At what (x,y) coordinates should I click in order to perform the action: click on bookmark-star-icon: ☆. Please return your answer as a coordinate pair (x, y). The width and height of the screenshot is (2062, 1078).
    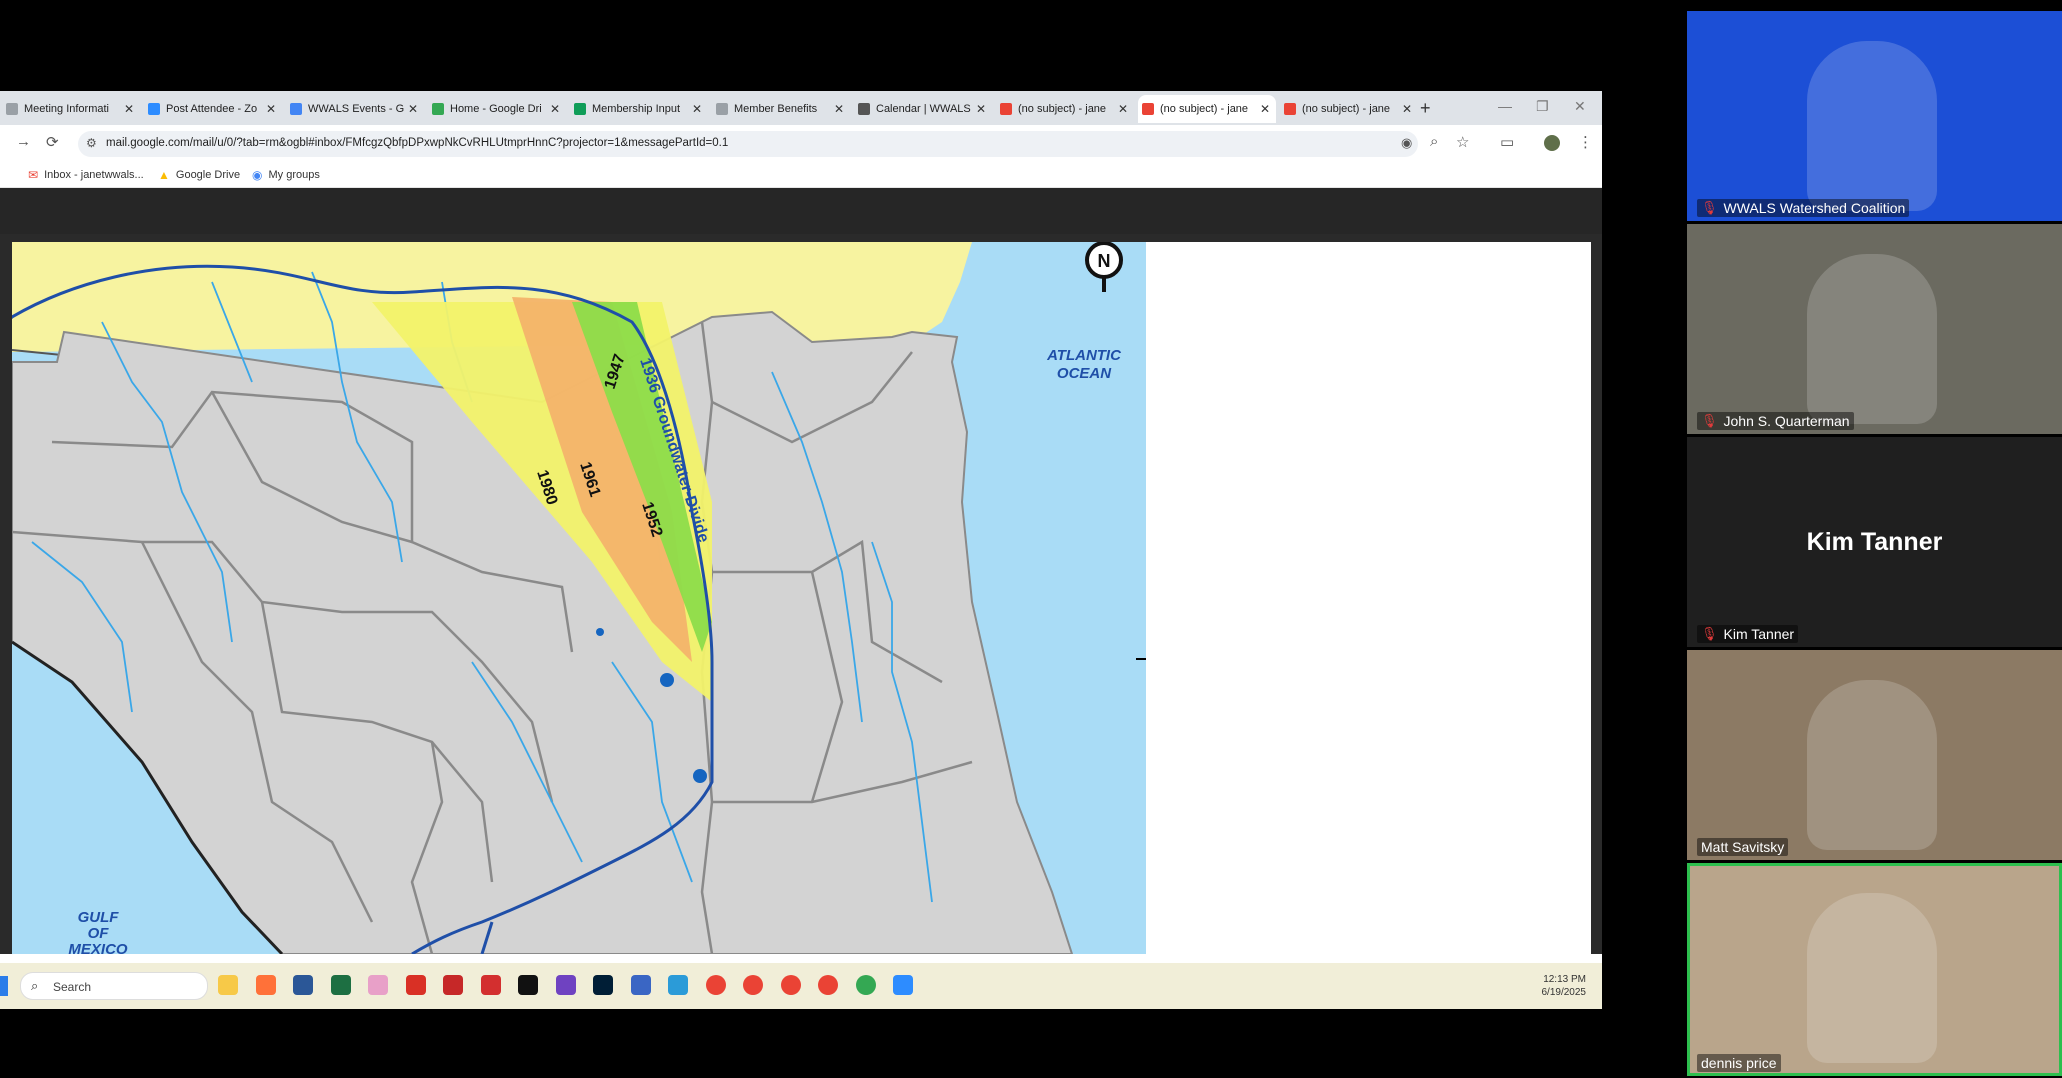
    Looking at the image, I should click on (1462, 142).